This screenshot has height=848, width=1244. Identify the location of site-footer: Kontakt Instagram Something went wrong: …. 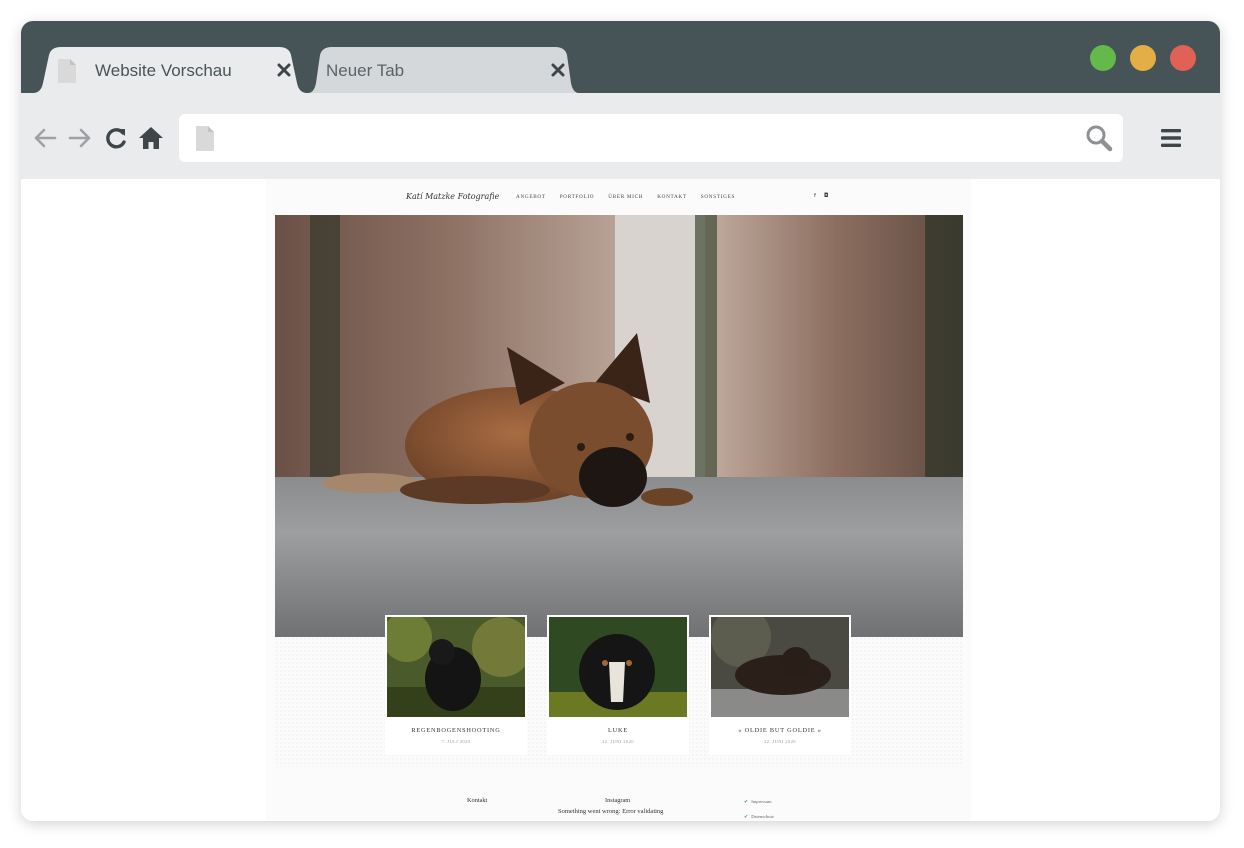
(618, 800).